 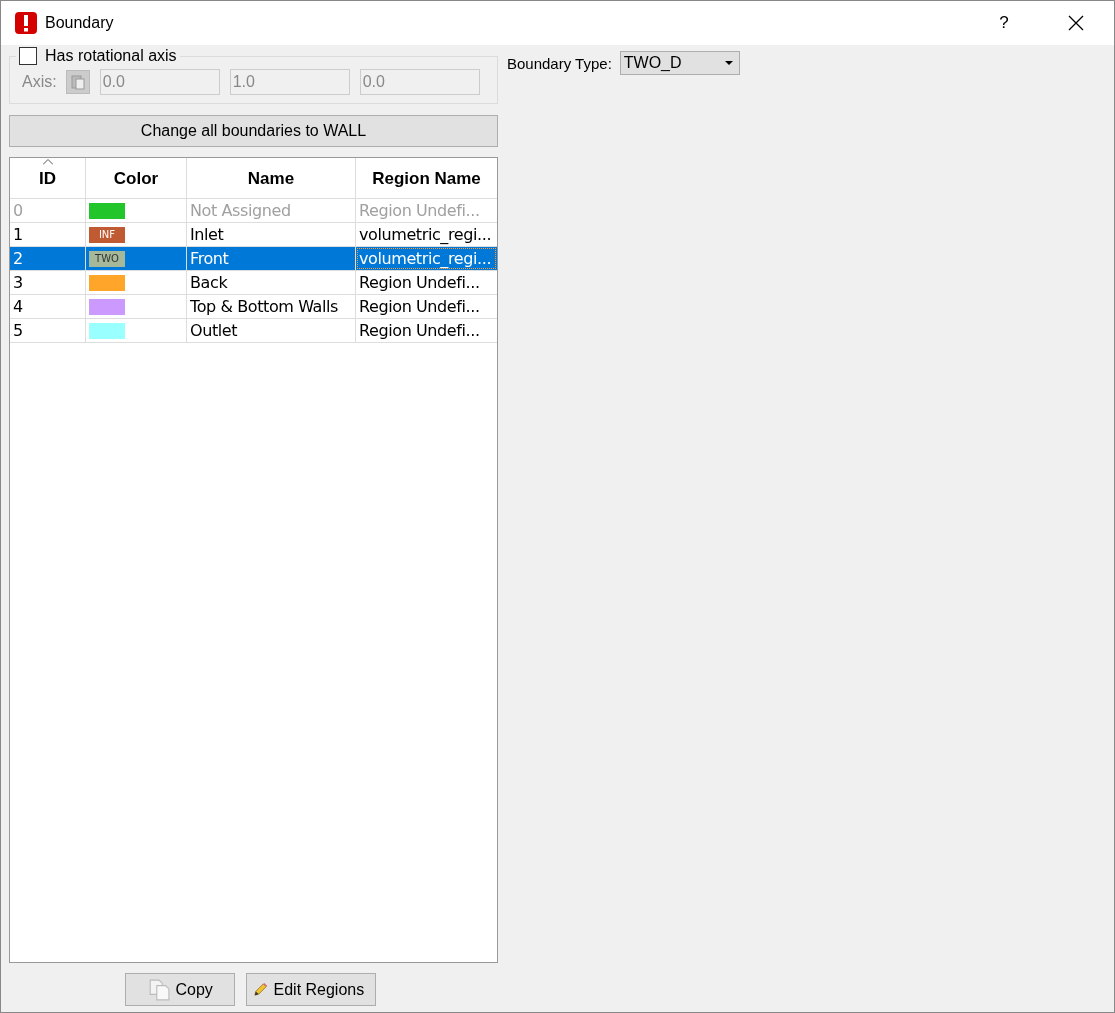 What do you see at coordinates (28, 56) in the screenshot?
I see `checkbox` at bounding box center [28, 56].